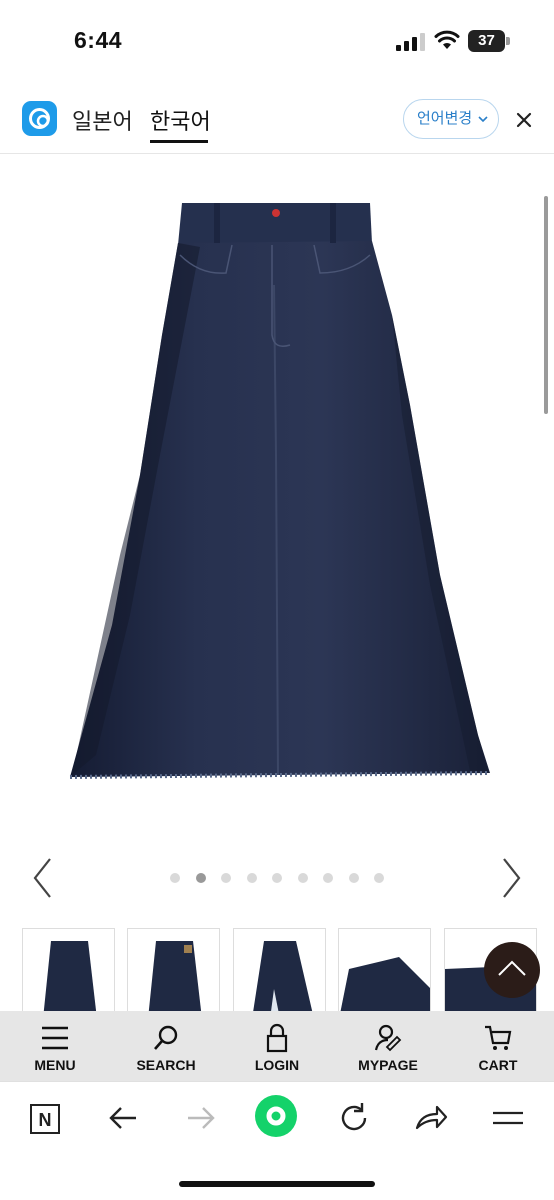 This screenshot has height=1200, width=554. I want to click on translator-logo-icon, so click(39, 118).